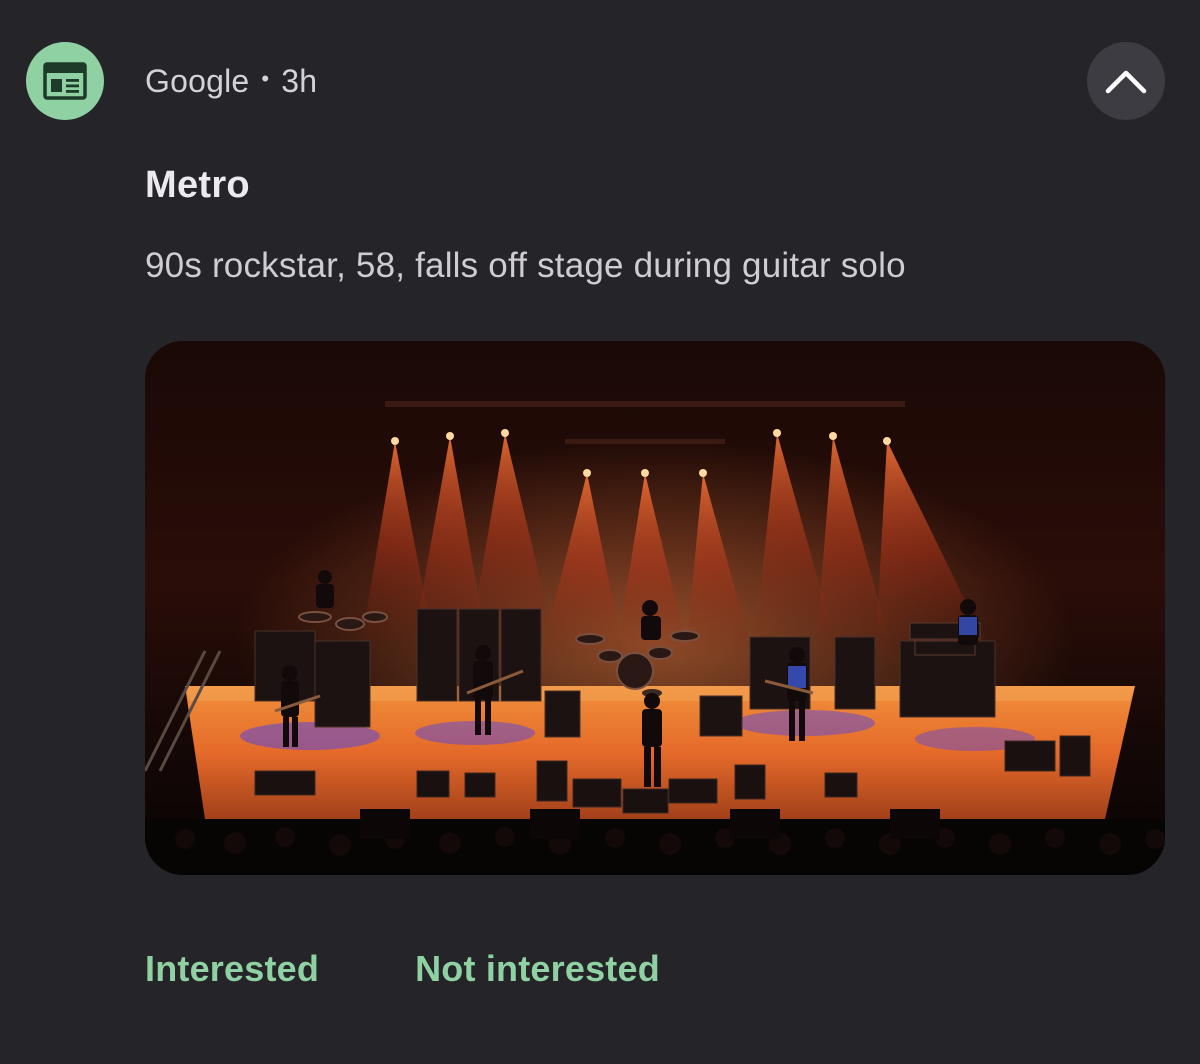 This screenshot has height=1064, width=1200. I want to click on collapse-button, so click(1126, 81).